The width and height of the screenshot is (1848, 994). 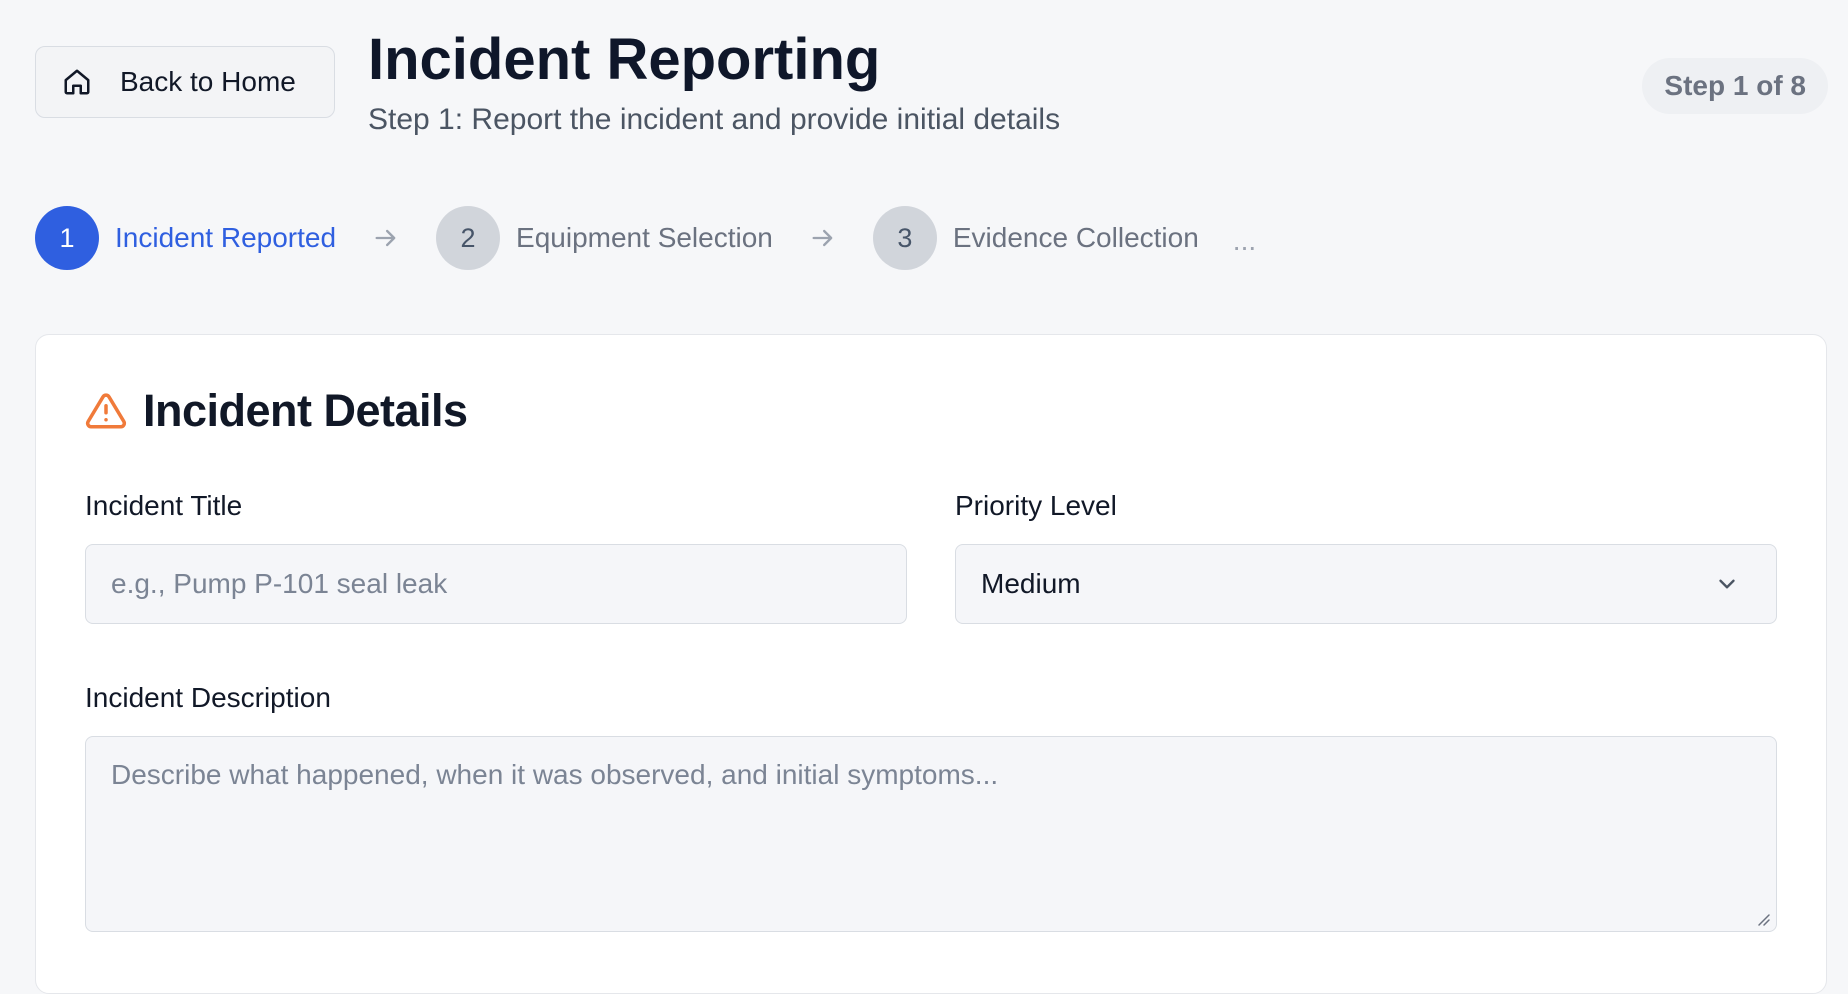 What do you see at coordinates (1366, 584) in the screenshot?
I see `priority-level-select: Medium` at bounding box center [1366, 584].